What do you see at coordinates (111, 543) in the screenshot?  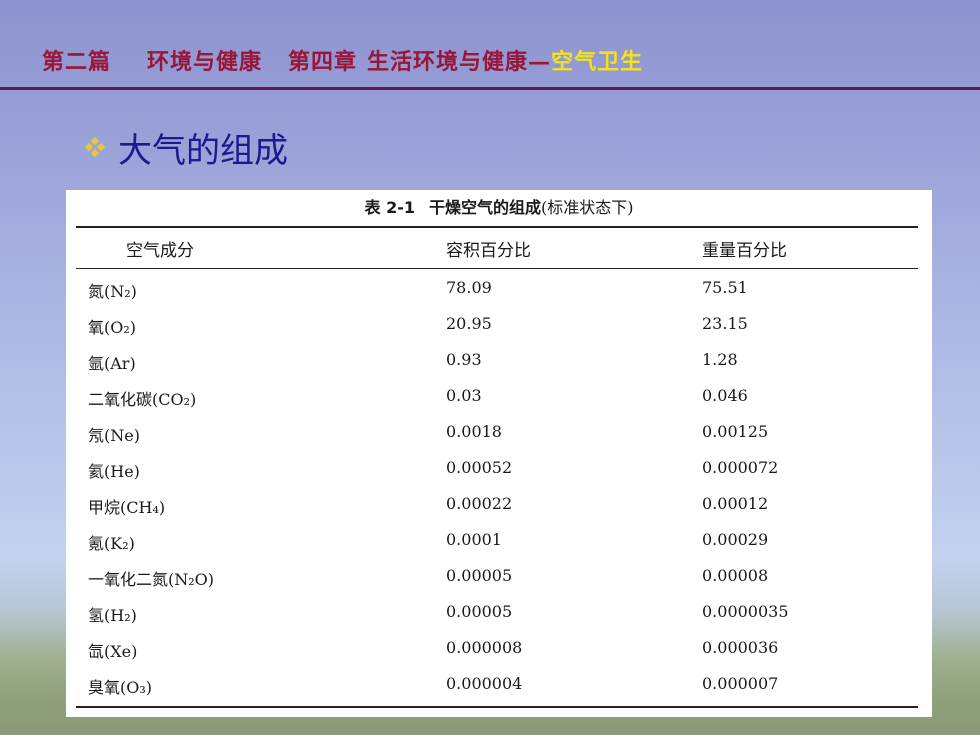 I see `cell-component: 氪(K₂)` at bounding box center [111, 543].